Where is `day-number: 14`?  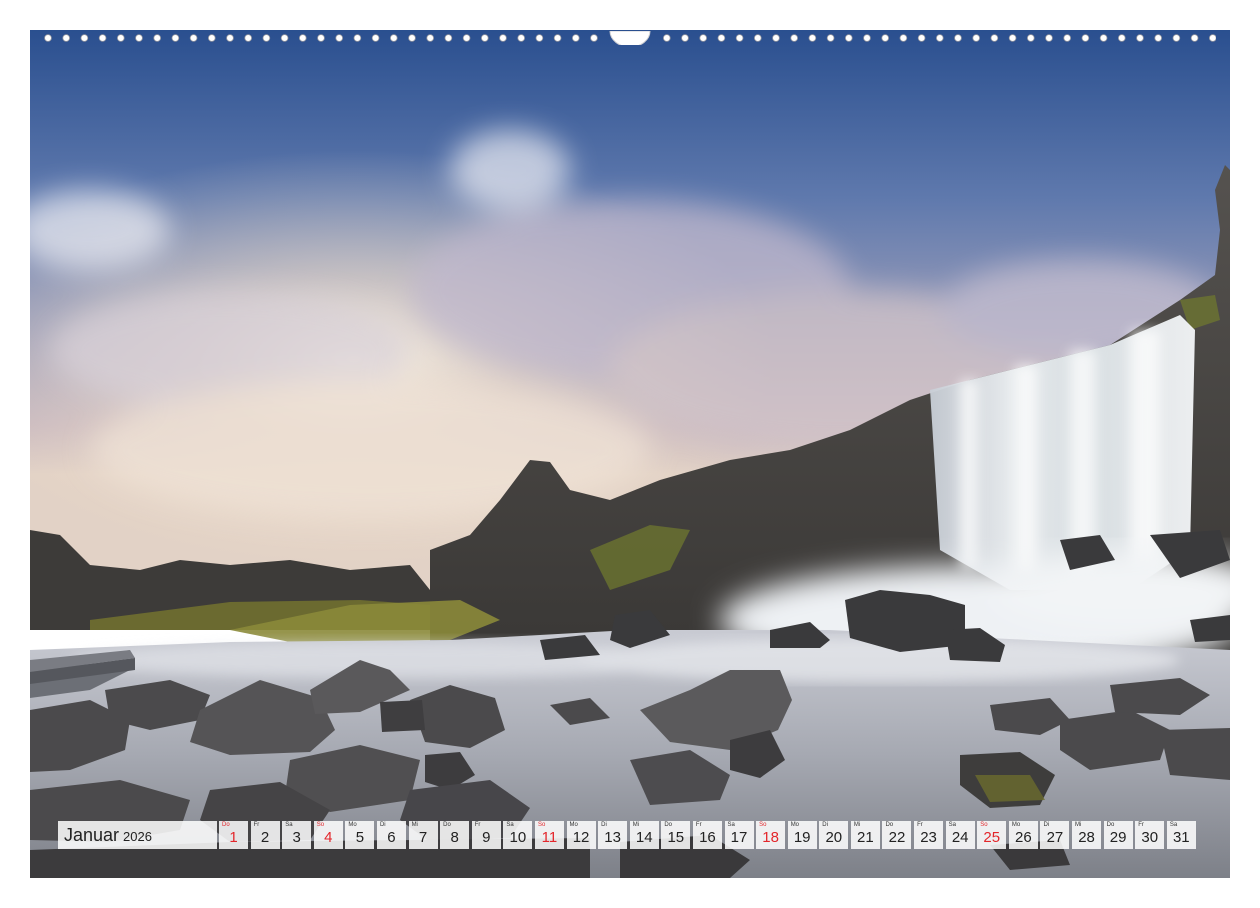 day-number: 14 is located at coordinates (644, 837).